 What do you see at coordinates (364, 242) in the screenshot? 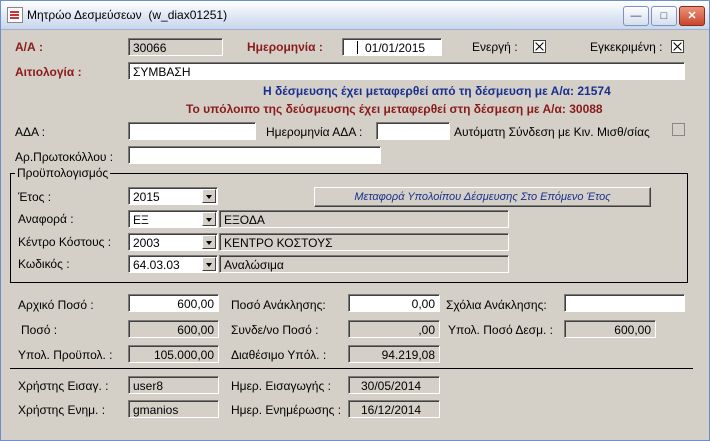
I see `cost-center-description: ΚΕΝΤΡΟ ΚΟΣΤΟΥΣ` at bounding box center [364, 242].